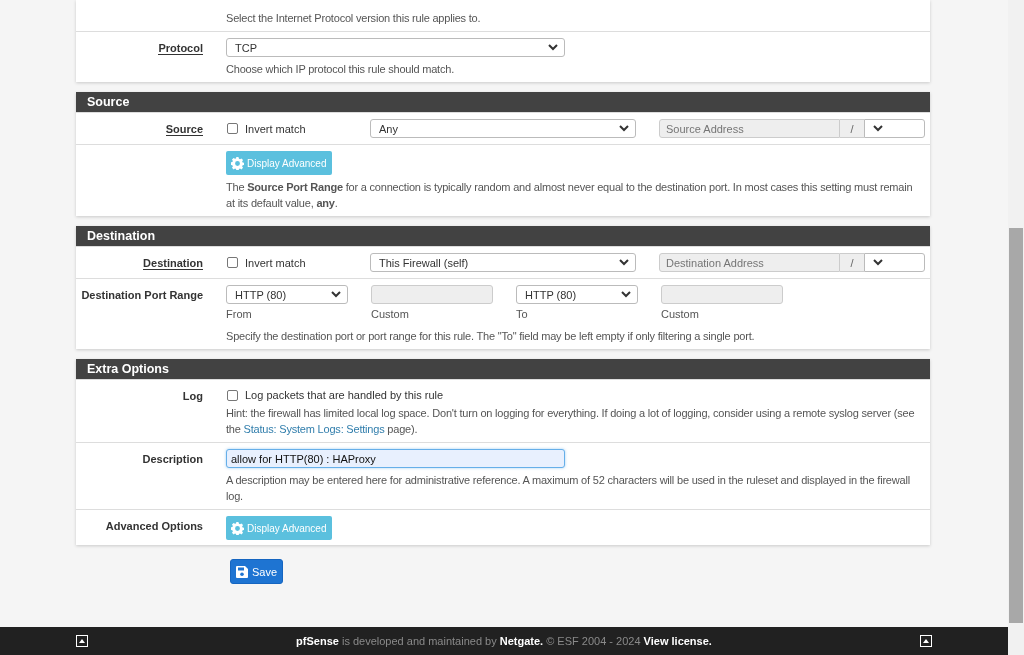  Describe the element at coordinates (503, 262) in the screenshot. I see `type-dropdown: This Firewall (self)` at that location.